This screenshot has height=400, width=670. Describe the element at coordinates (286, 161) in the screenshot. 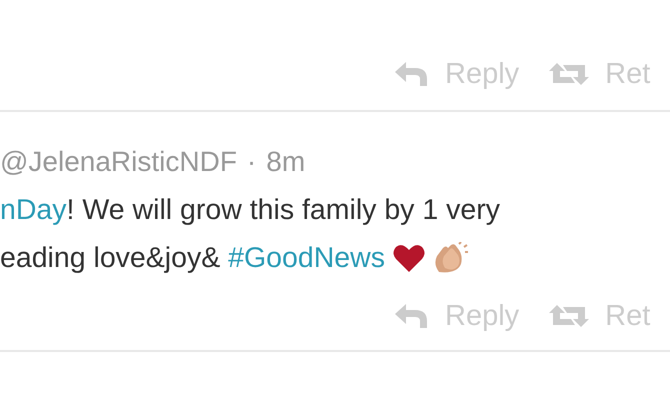

I see `timestamp: 8m` at that location.